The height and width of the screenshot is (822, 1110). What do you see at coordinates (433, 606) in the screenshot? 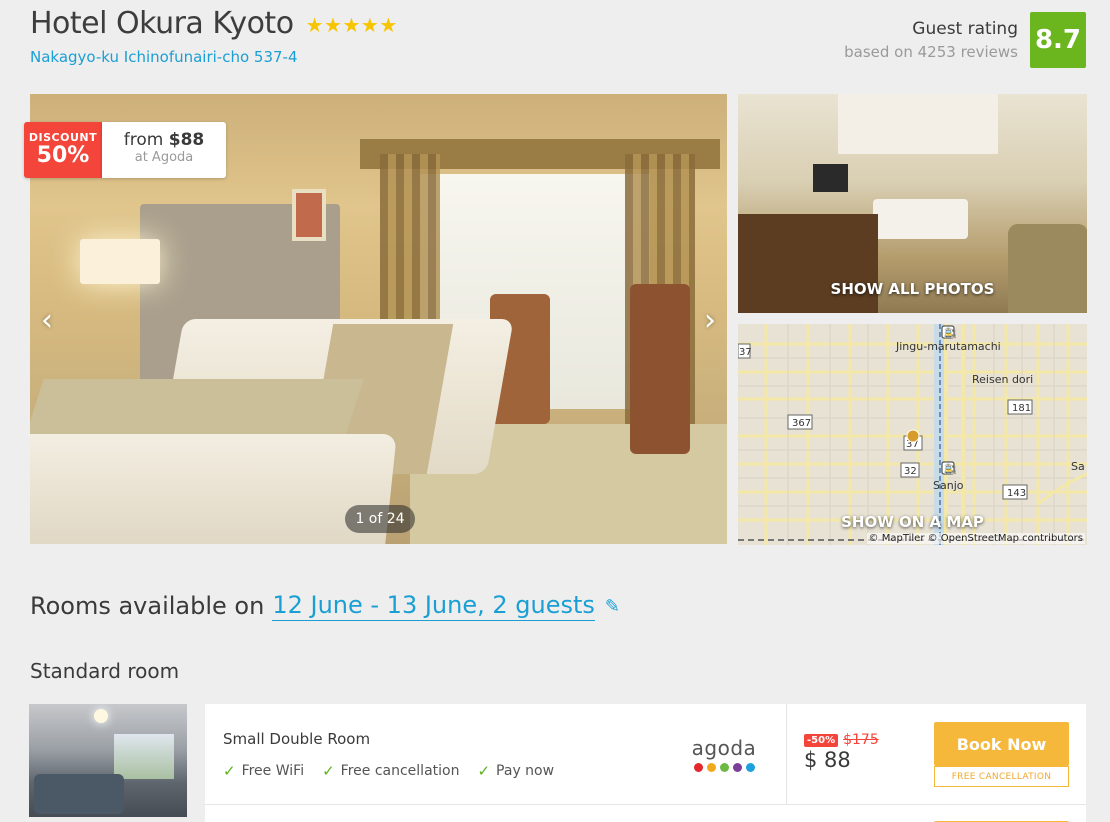
I see `rooms-dates-link: 12 June - 13 June, 2 guests` at bounding box center [433, 606].